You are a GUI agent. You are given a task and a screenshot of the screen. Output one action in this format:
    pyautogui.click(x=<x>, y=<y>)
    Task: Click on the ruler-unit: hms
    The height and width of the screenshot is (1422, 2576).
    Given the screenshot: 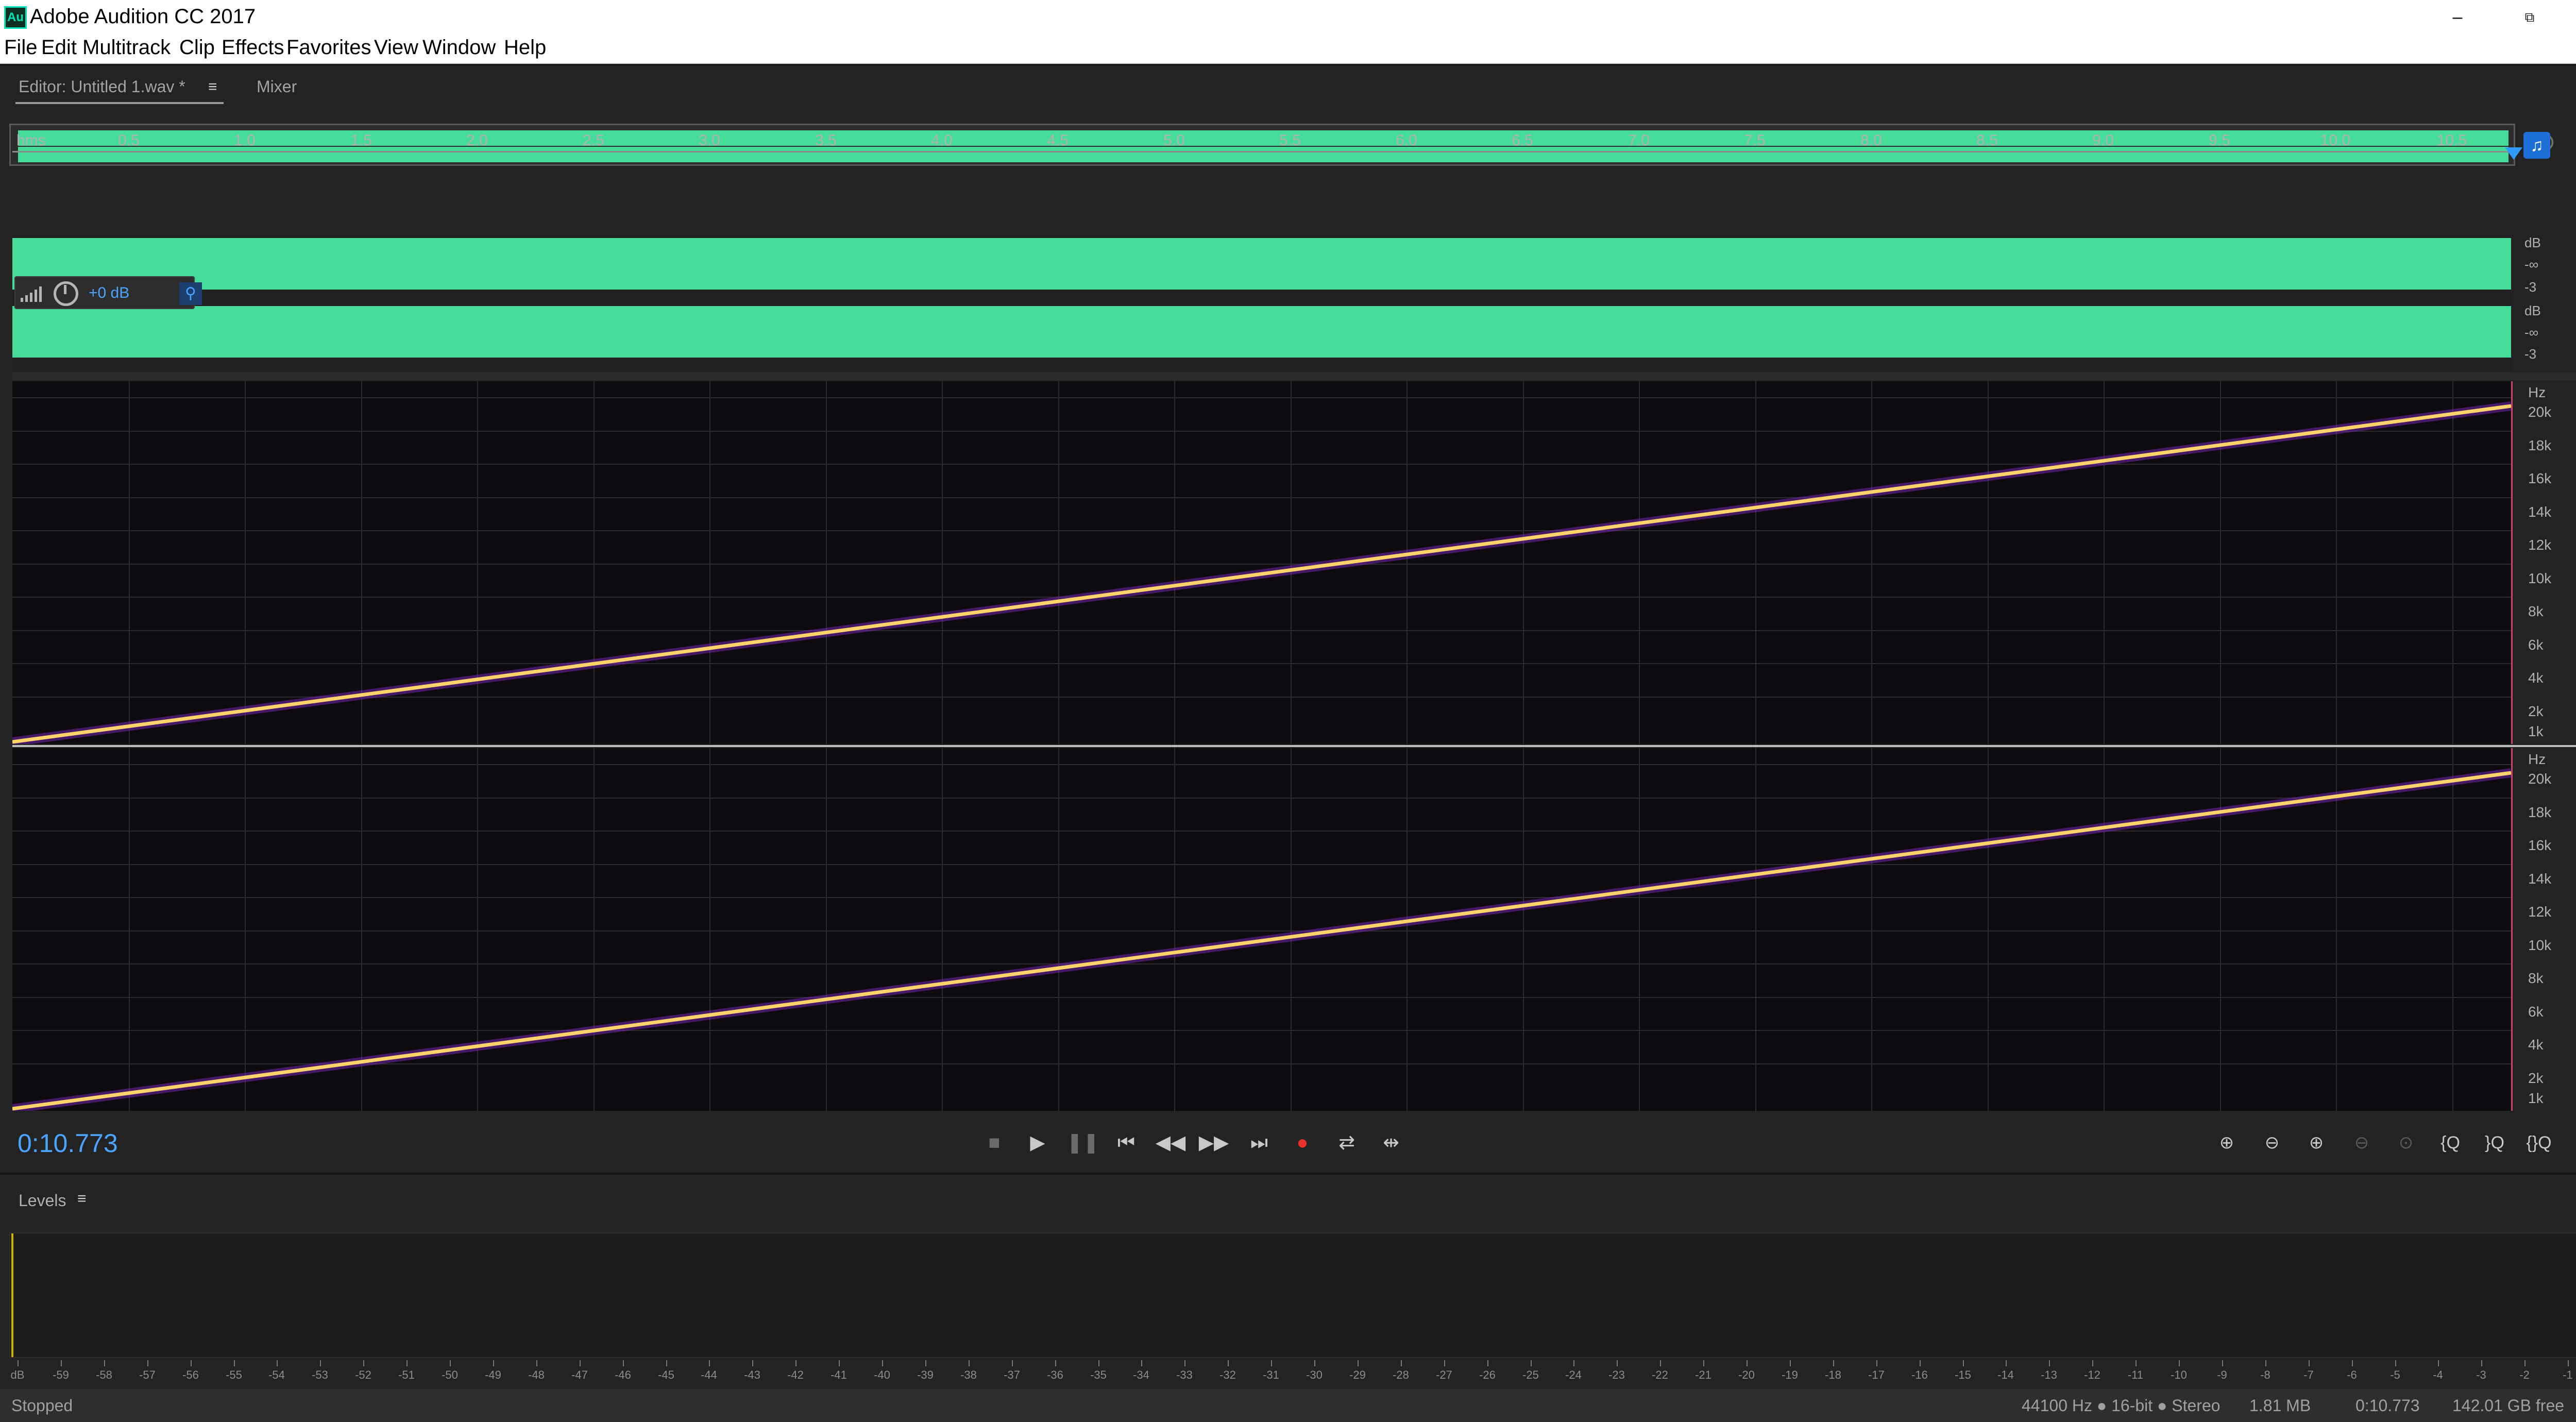 What is the action you would take?
    pyautogui.click(x=31, y=140)
    